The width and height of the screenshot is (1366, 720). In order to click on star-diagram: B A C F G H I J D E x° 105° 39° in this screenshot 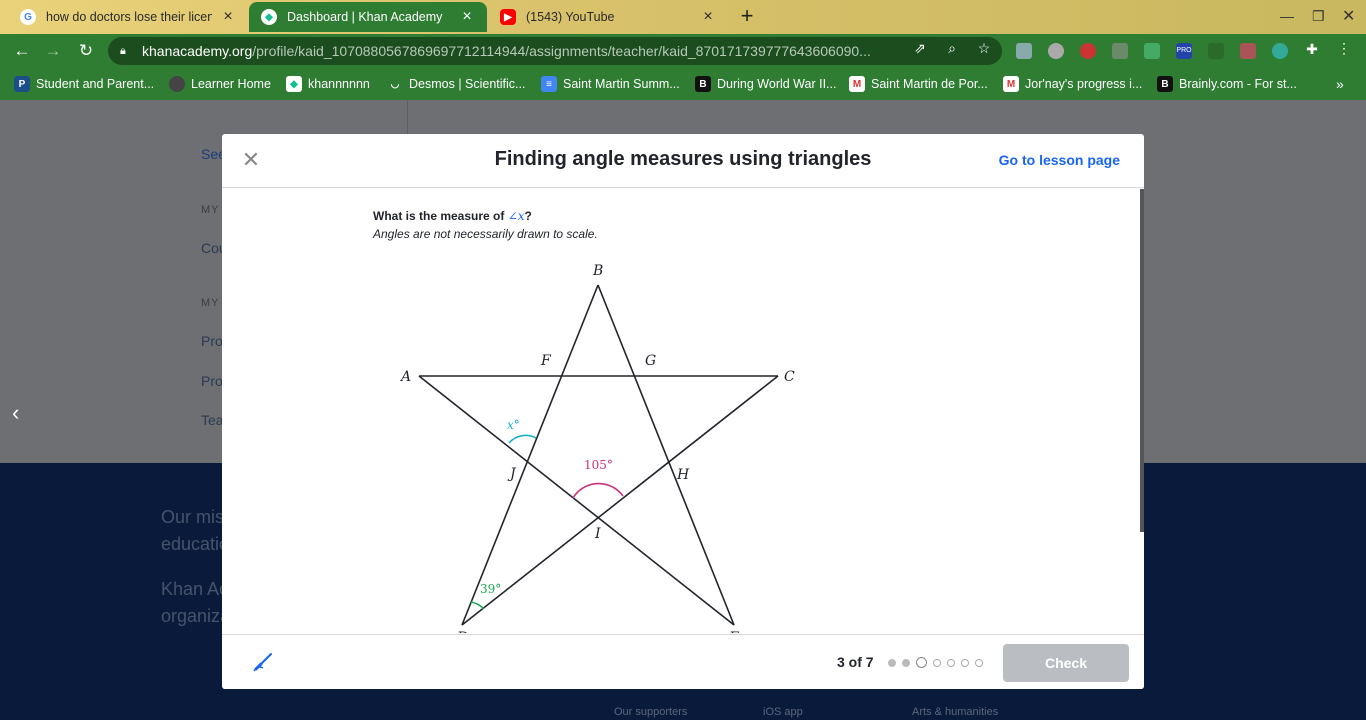, I will do `click(597, 448)`.